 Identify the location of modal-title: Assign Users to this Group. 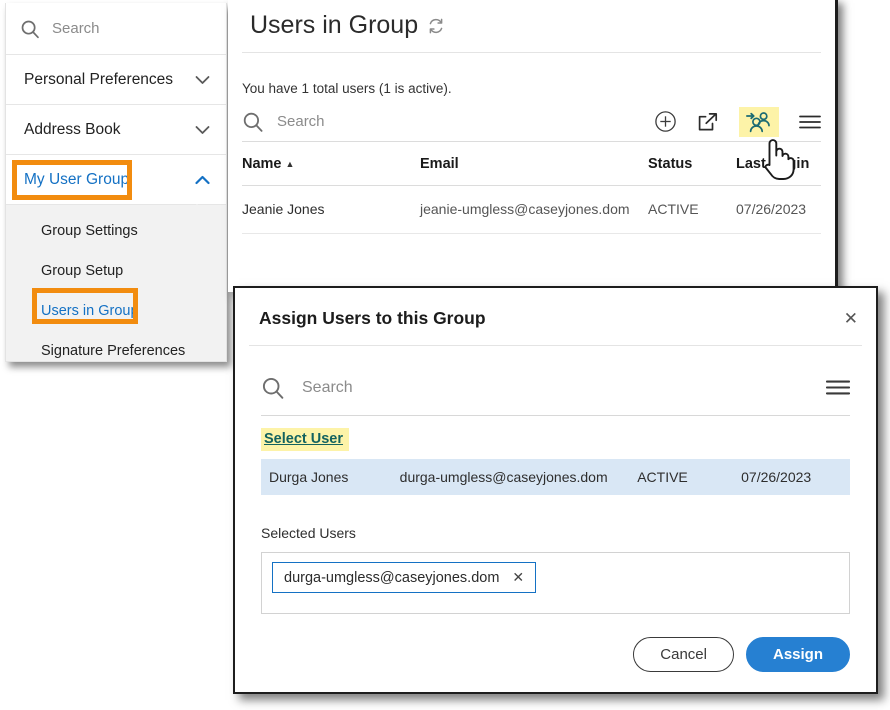
(372, 318).